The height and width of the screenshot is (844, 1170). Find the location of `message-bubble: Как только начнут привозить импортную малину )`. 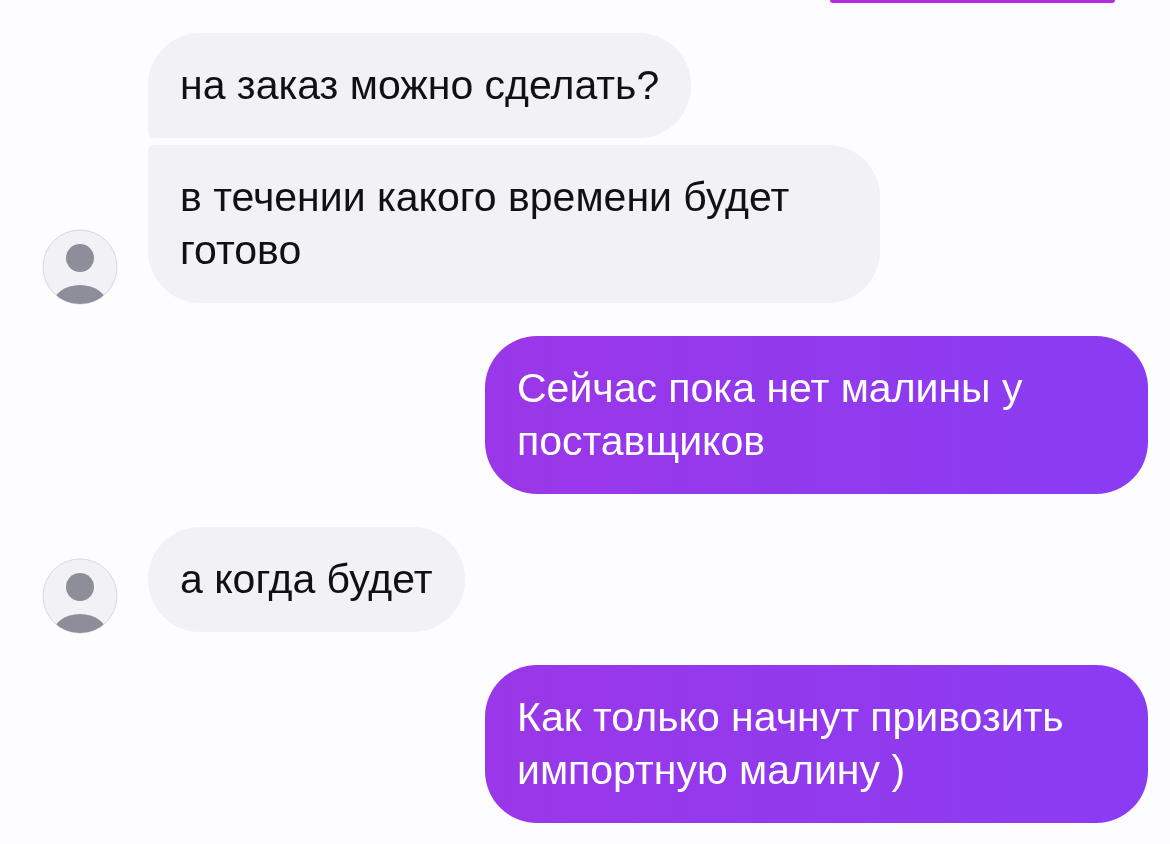

message-bubble: Как только начнут привозить импортную малину ) is located at coordinates (816, 744).